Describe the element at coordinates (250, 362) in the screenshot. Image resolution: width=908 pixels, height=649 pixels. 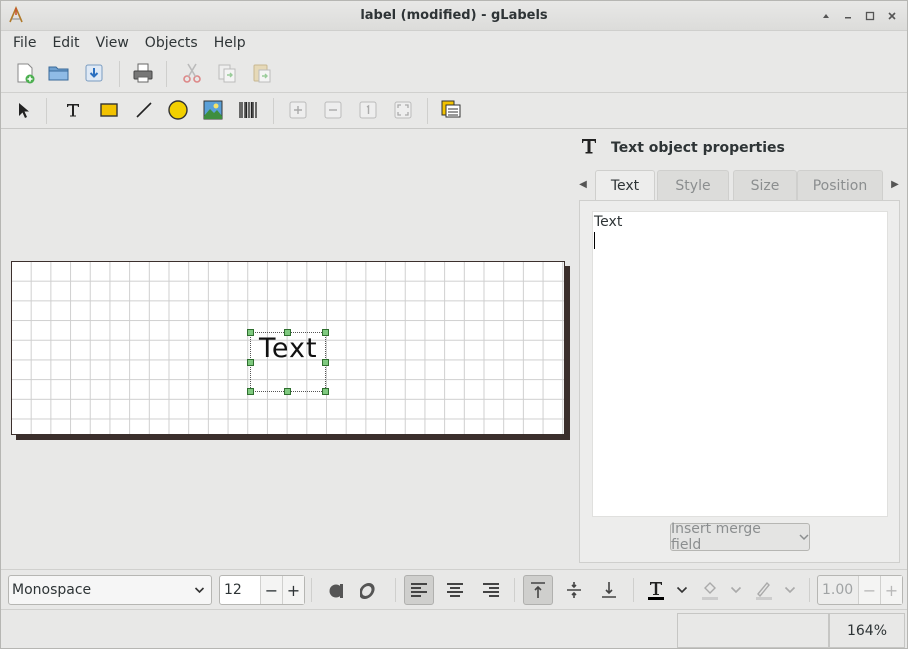
I see `resize-handle-w` at that location.